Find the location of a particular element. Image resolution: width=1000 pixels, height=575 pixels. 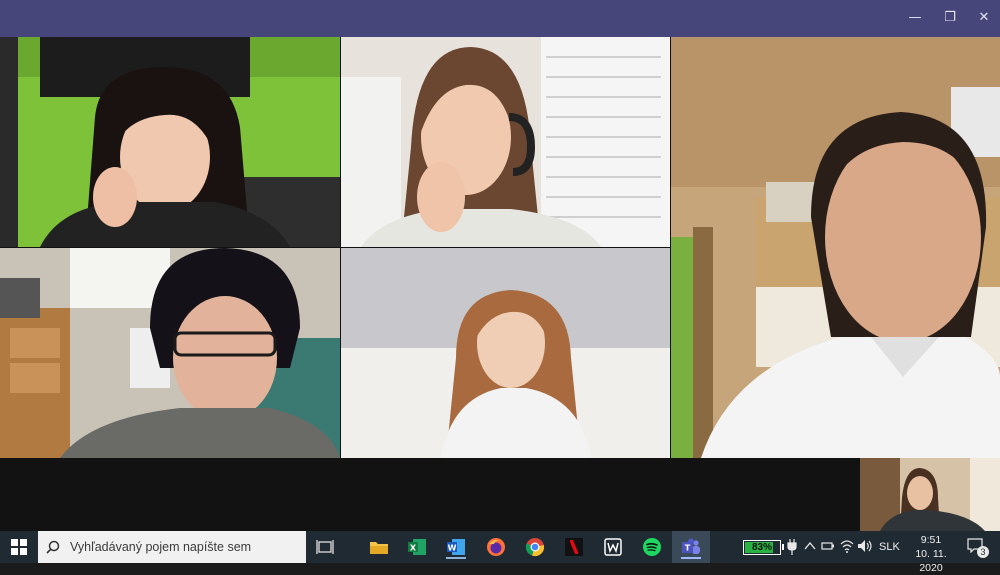

windows-icon is located at coordinates (19, 547).